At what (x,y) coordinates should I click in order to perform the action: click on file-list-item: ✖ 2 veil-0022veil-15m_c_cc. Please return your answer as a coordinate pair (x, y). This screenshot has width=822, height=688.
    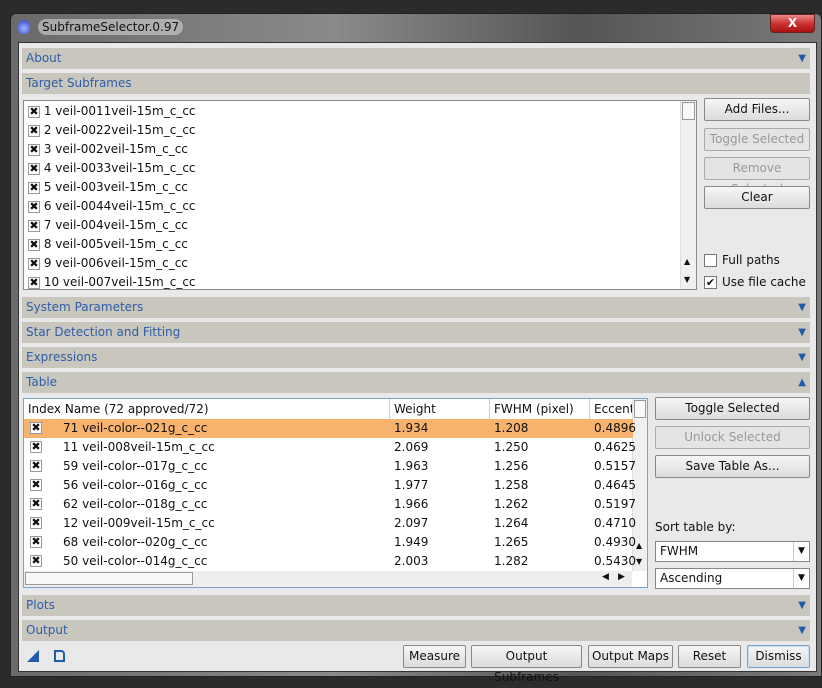
    Looking at the image, I should click on (112, 130).